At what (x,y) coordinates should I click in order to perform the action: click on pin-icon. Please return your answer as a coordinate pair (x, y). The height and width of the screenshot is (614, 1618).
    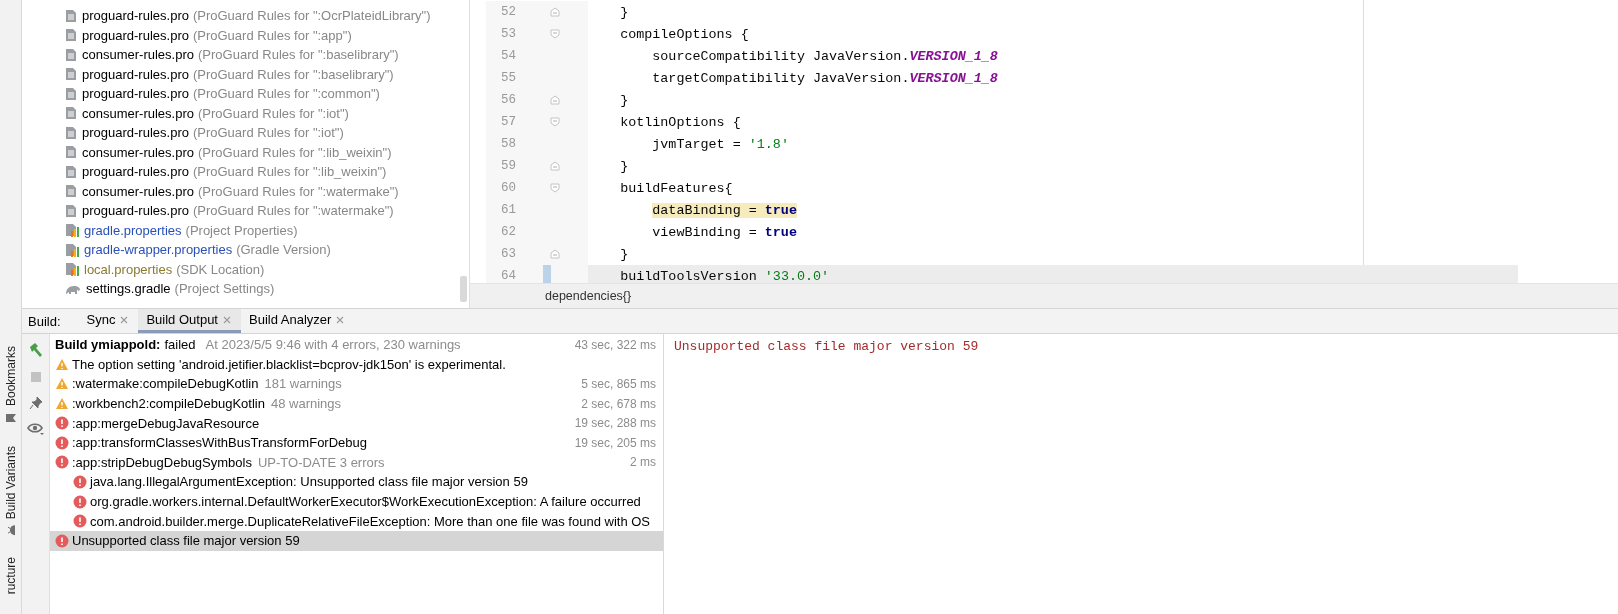
    Looking at the image, I should click on (35, 403).